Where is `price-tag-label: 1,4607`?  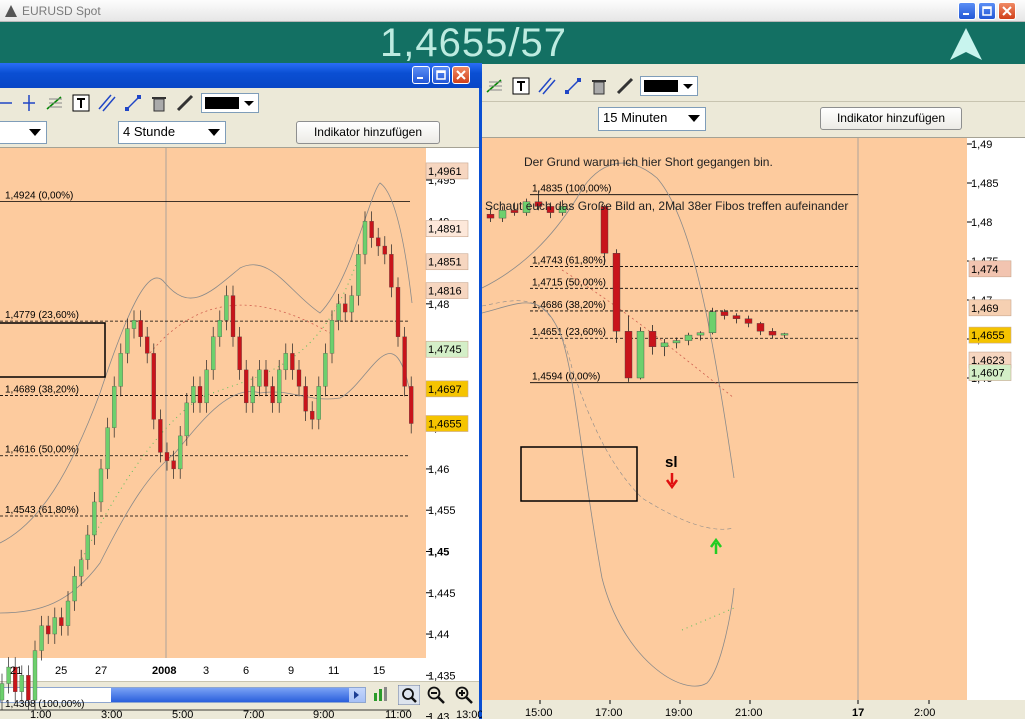 price-tag-label: 1,4607 is located at coordinates (988, 374).